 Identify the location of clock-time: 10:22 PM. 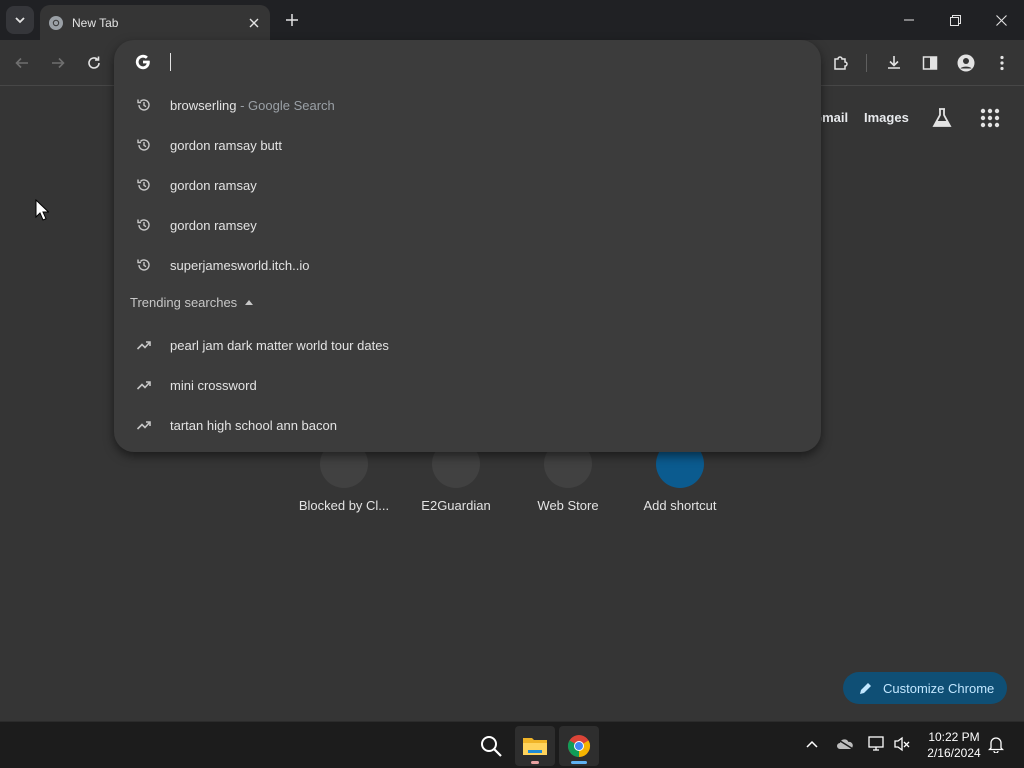
(954, 737).